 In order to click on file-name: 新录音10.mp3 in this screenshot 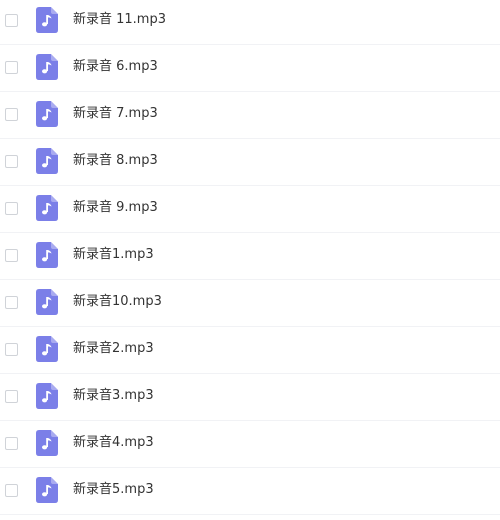, I will do `click(117, 302)`.